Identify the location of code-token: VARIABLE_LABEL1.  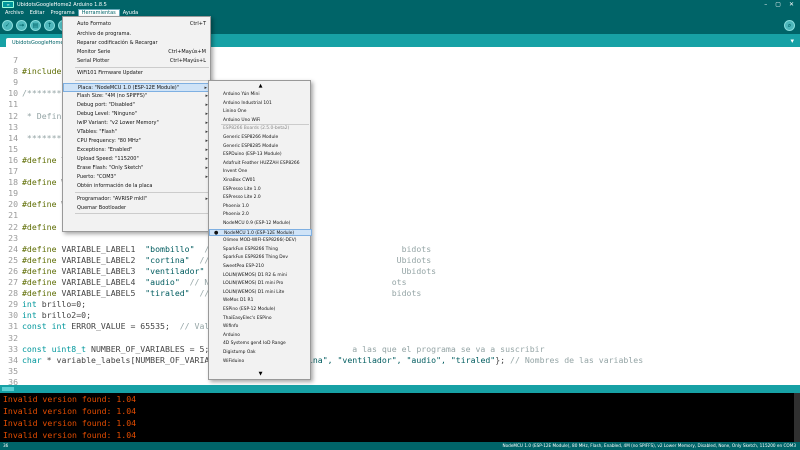
(103, 248).